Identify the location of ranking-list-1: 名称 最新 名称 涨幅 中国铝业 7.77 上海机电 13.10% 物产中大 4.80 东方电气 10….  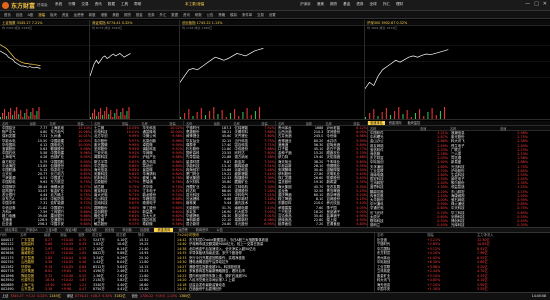
(46, 174).